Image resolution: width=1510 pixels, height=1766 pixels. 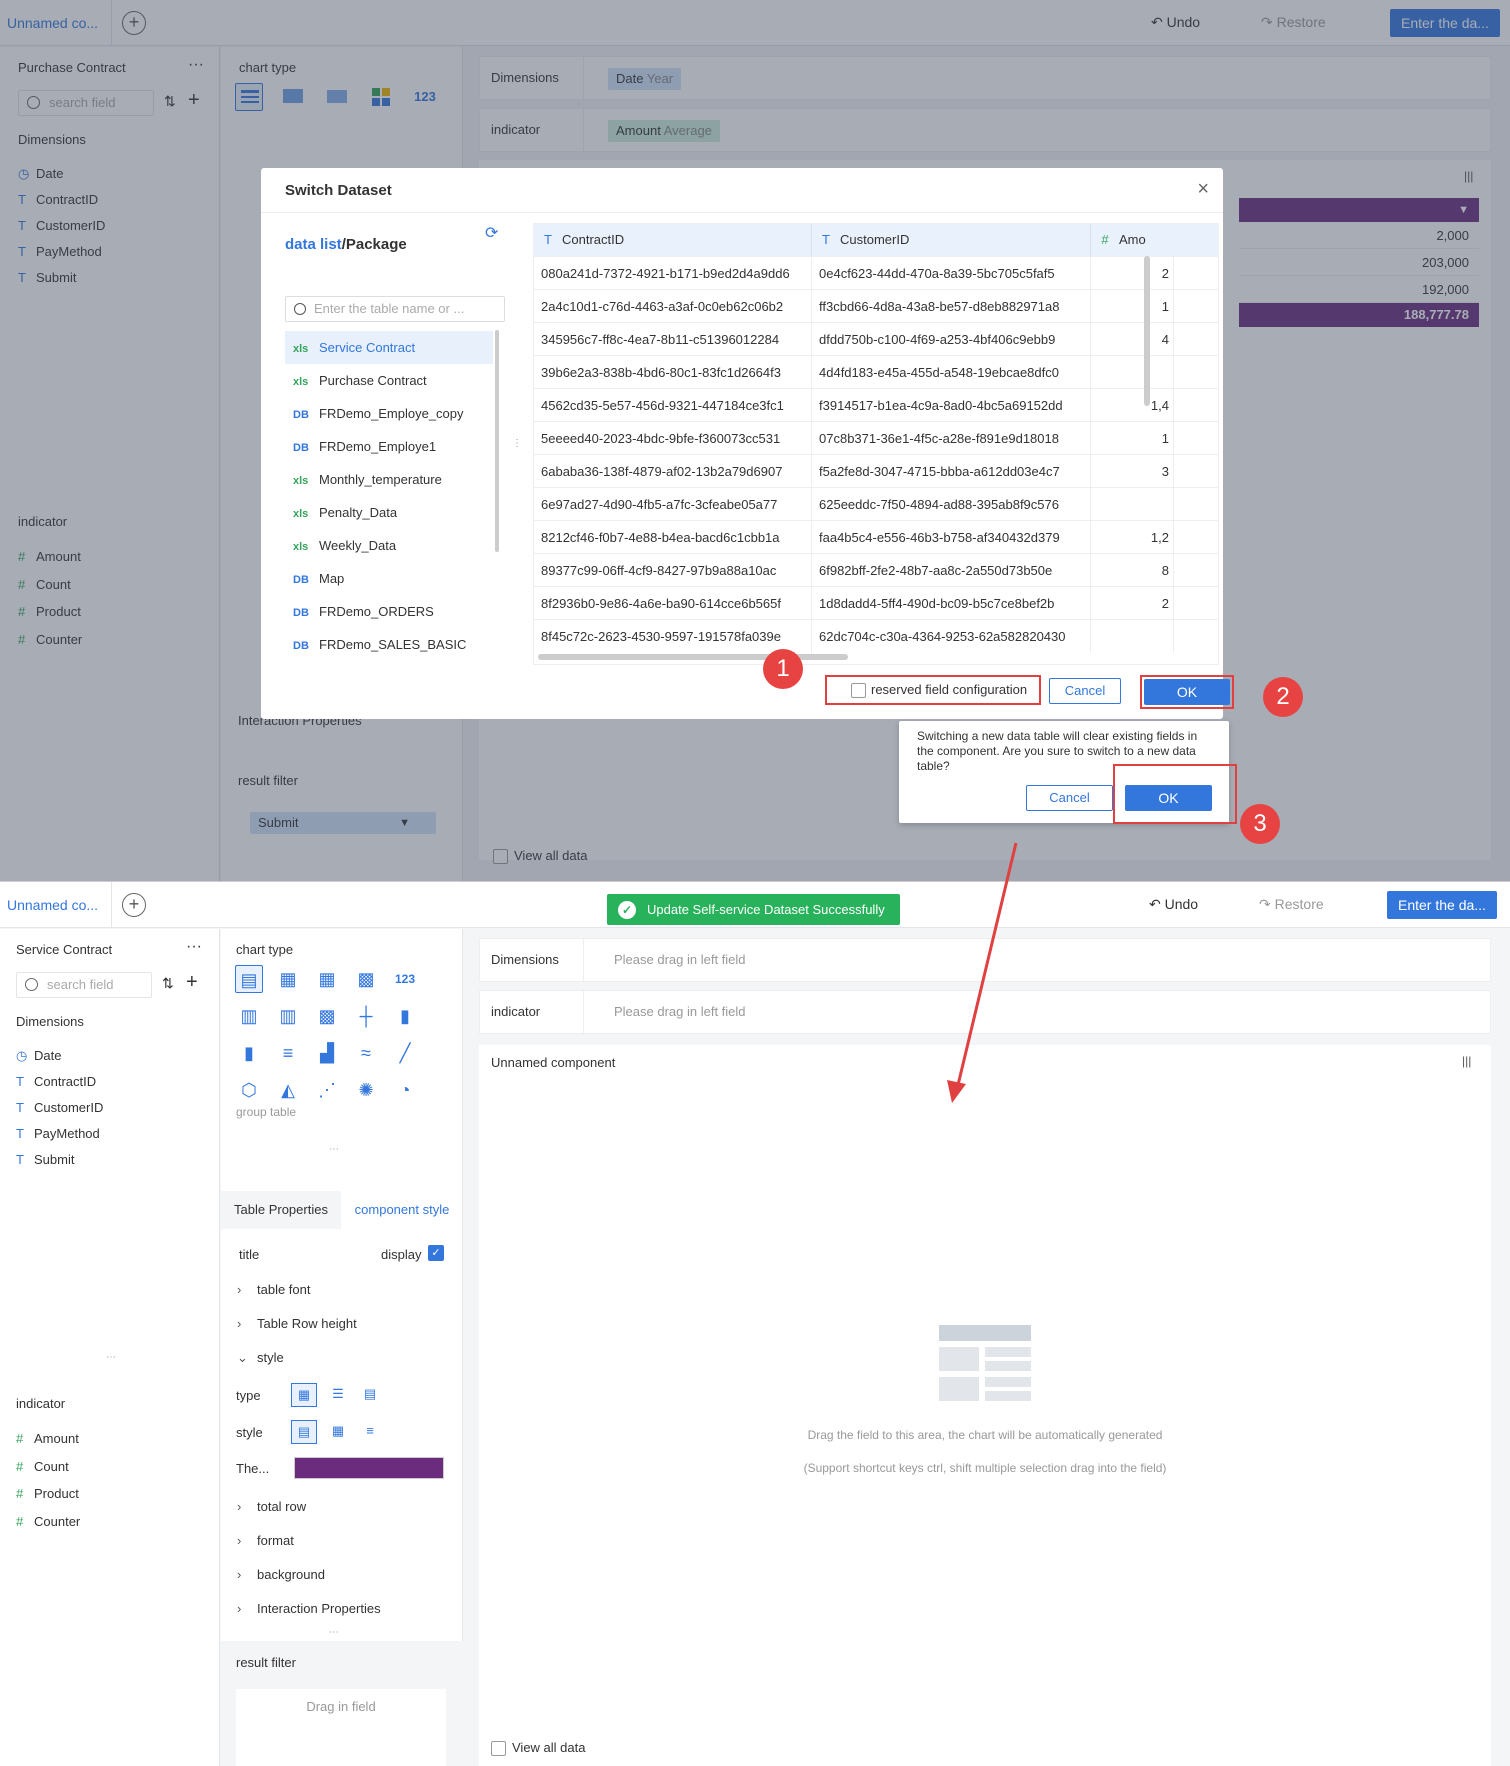 What do you see at coordinates (982, 972) in the screenshot?
I see `annotation-arrow` at bounding box center [982, 972].